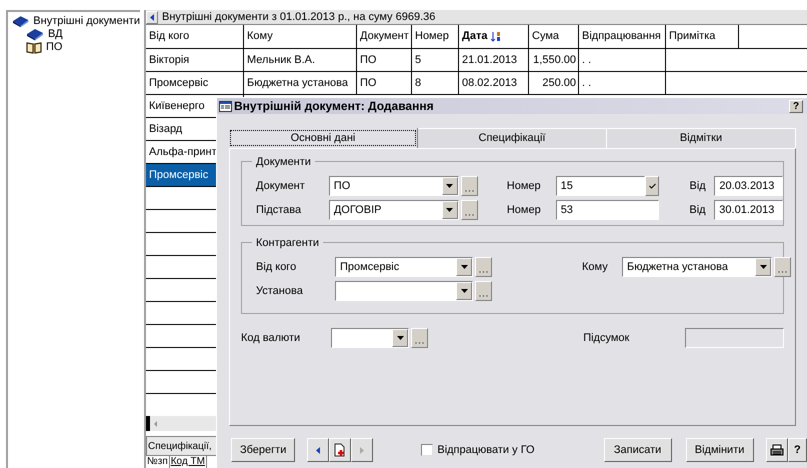 Image resolution: width=807 pixels, height=468 pixels. I want to click on table-cell: 08.02.2013, so click(494, 83).